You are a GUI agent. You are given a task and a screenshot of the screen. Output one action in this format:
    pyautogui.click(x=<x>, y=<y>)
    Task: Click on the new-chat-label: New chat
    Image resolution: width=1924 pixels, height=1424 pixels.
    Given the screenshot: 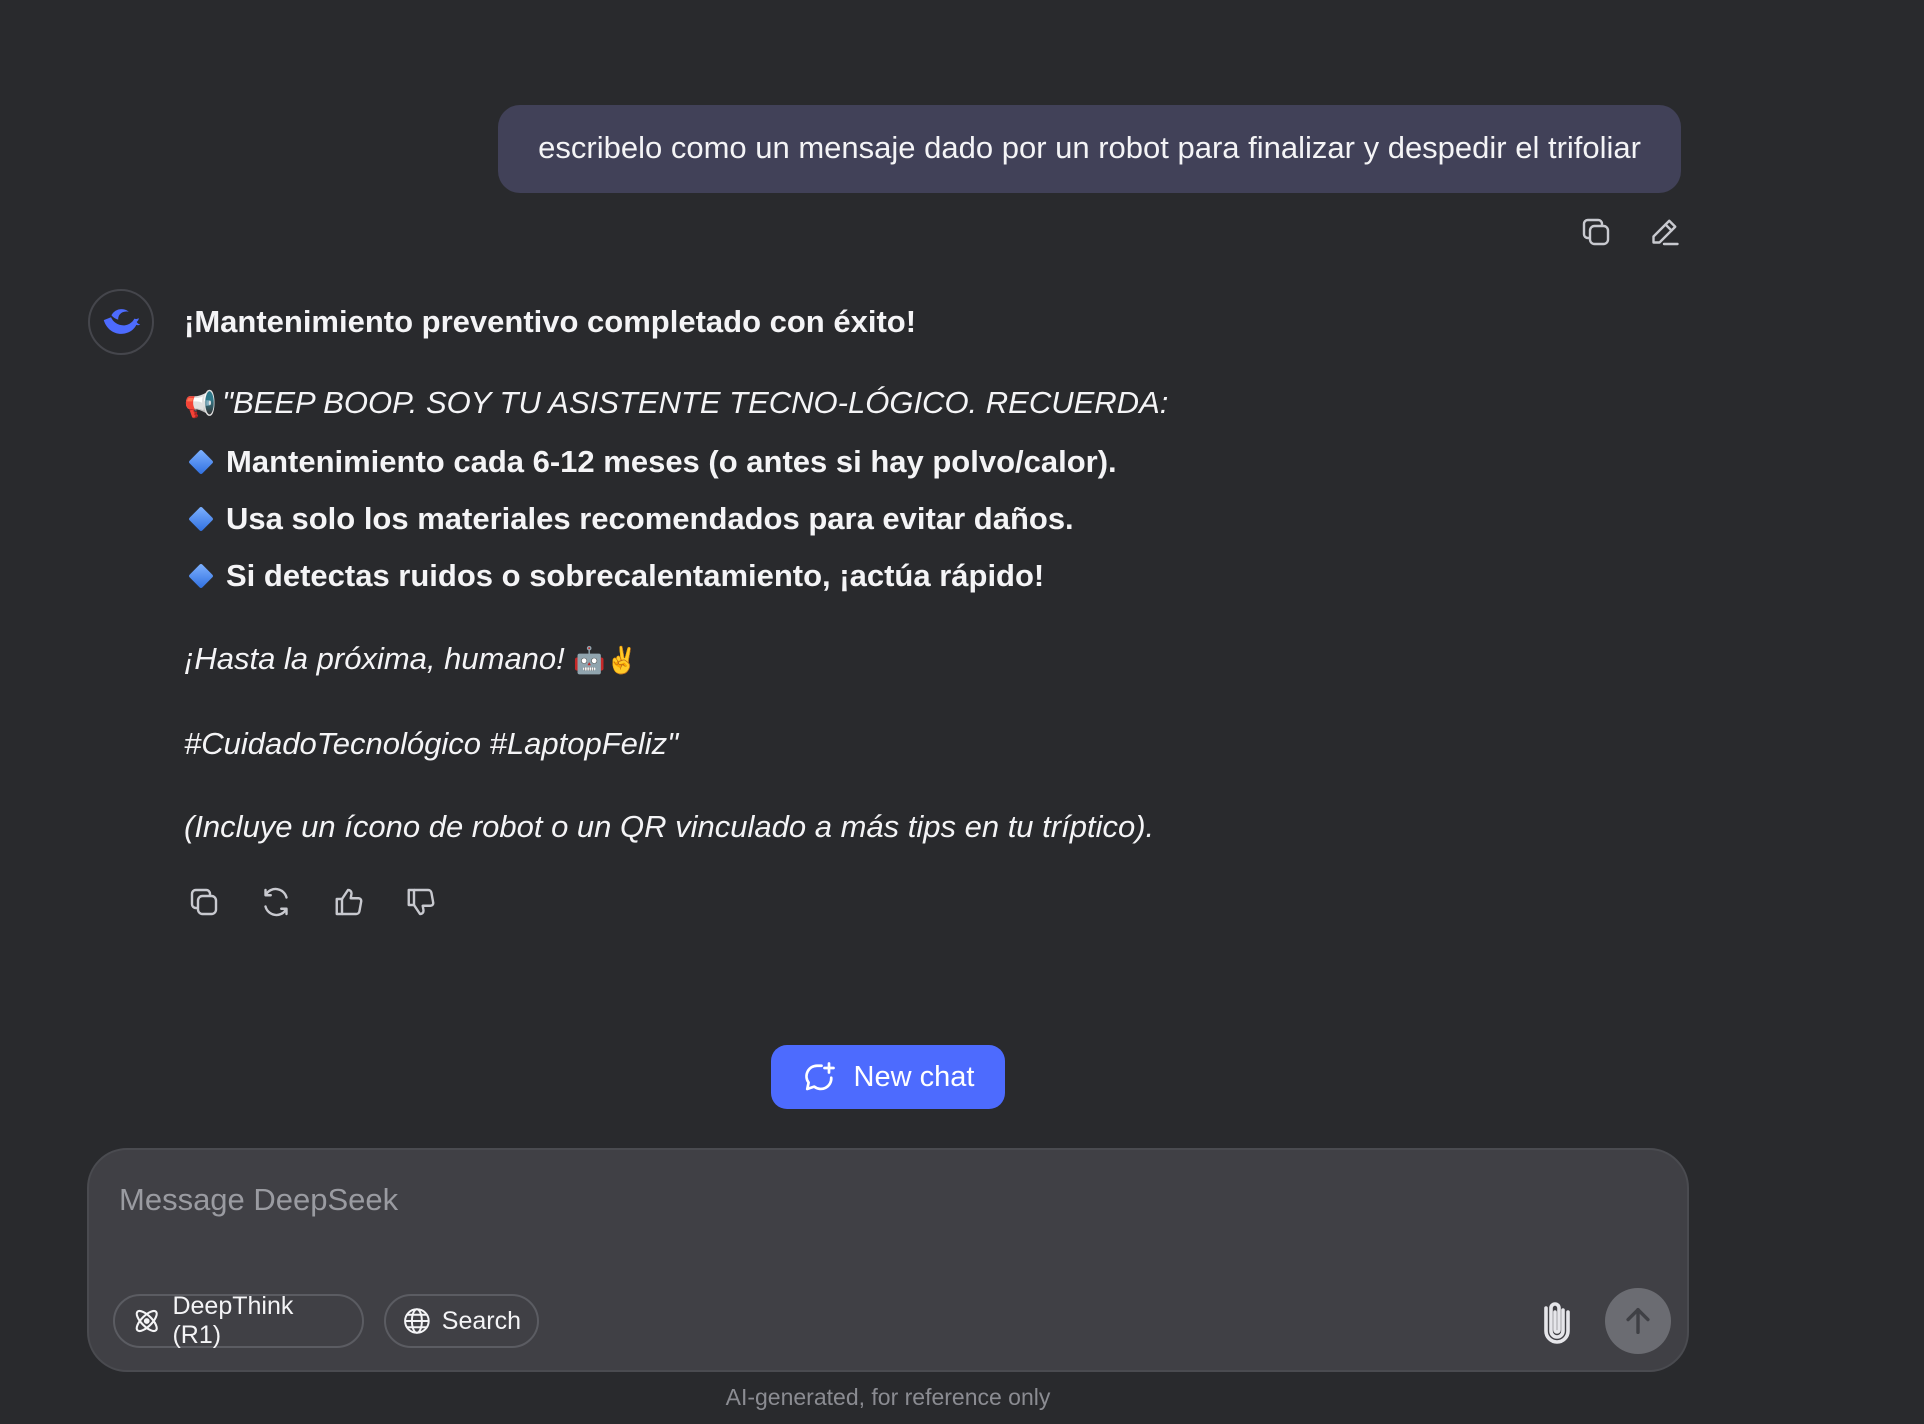 What is the action you would take?
    pyautogui.click(x=914, y=1076)
    